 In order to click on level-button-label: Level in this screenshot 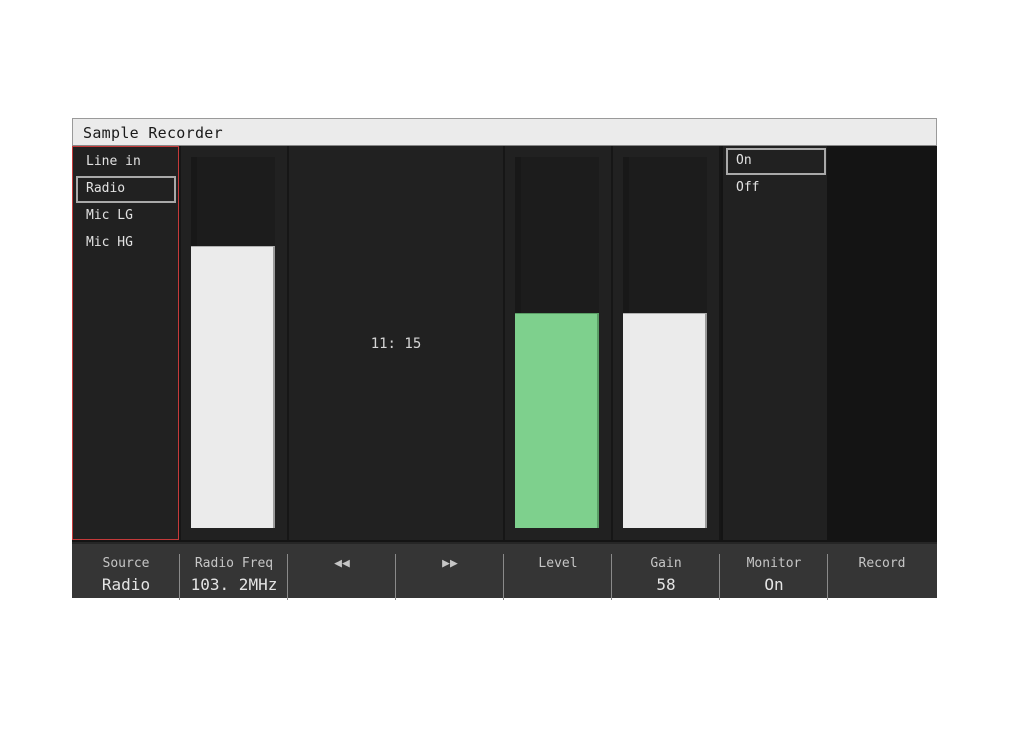, I will do `click(558, 563)`.